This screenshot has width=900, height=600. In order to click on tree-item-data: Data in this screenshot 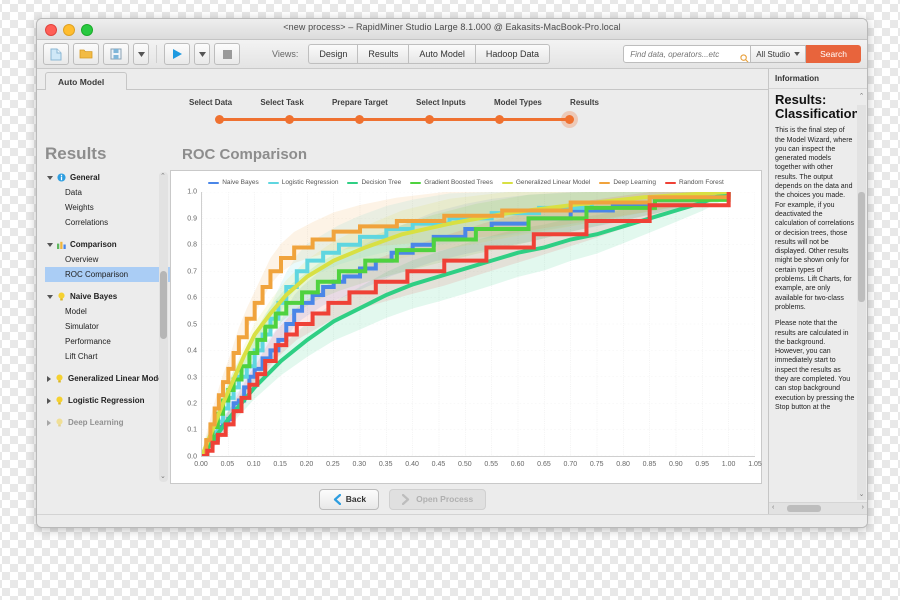, I will do `click(107, 192)`.